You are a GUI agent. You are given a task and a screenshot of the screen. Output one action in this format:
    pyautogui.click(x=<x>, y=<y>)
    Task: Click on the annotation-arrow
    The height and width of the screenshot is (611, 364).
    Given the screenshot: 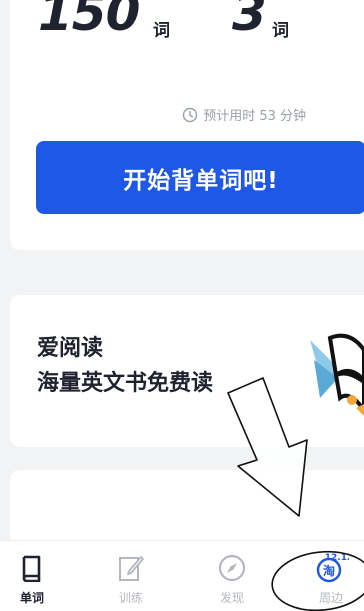 What is the action you would take?
    pyautogui.click(x=267, y=447)
    